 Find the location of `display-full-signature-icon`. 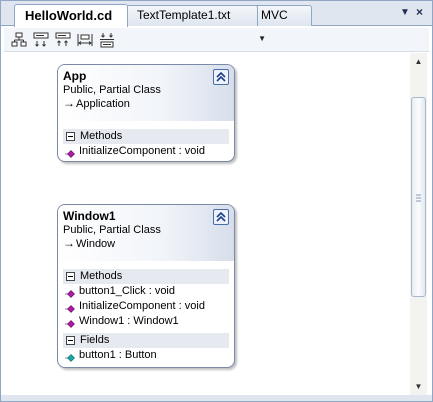

display-full-signature-icon is located at coordinates (63, 40).